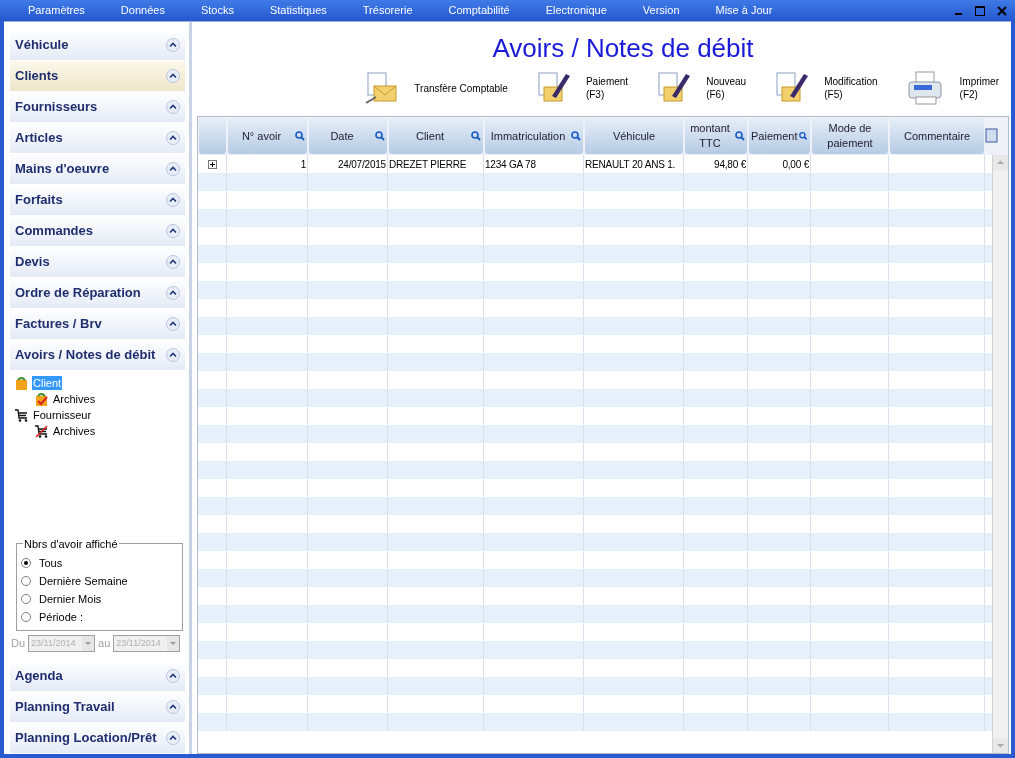 This screenshot has height=758, width=1015. Describe the element at coordinates (104, 644) in the screenshot. I see `to-label: au` at that location.